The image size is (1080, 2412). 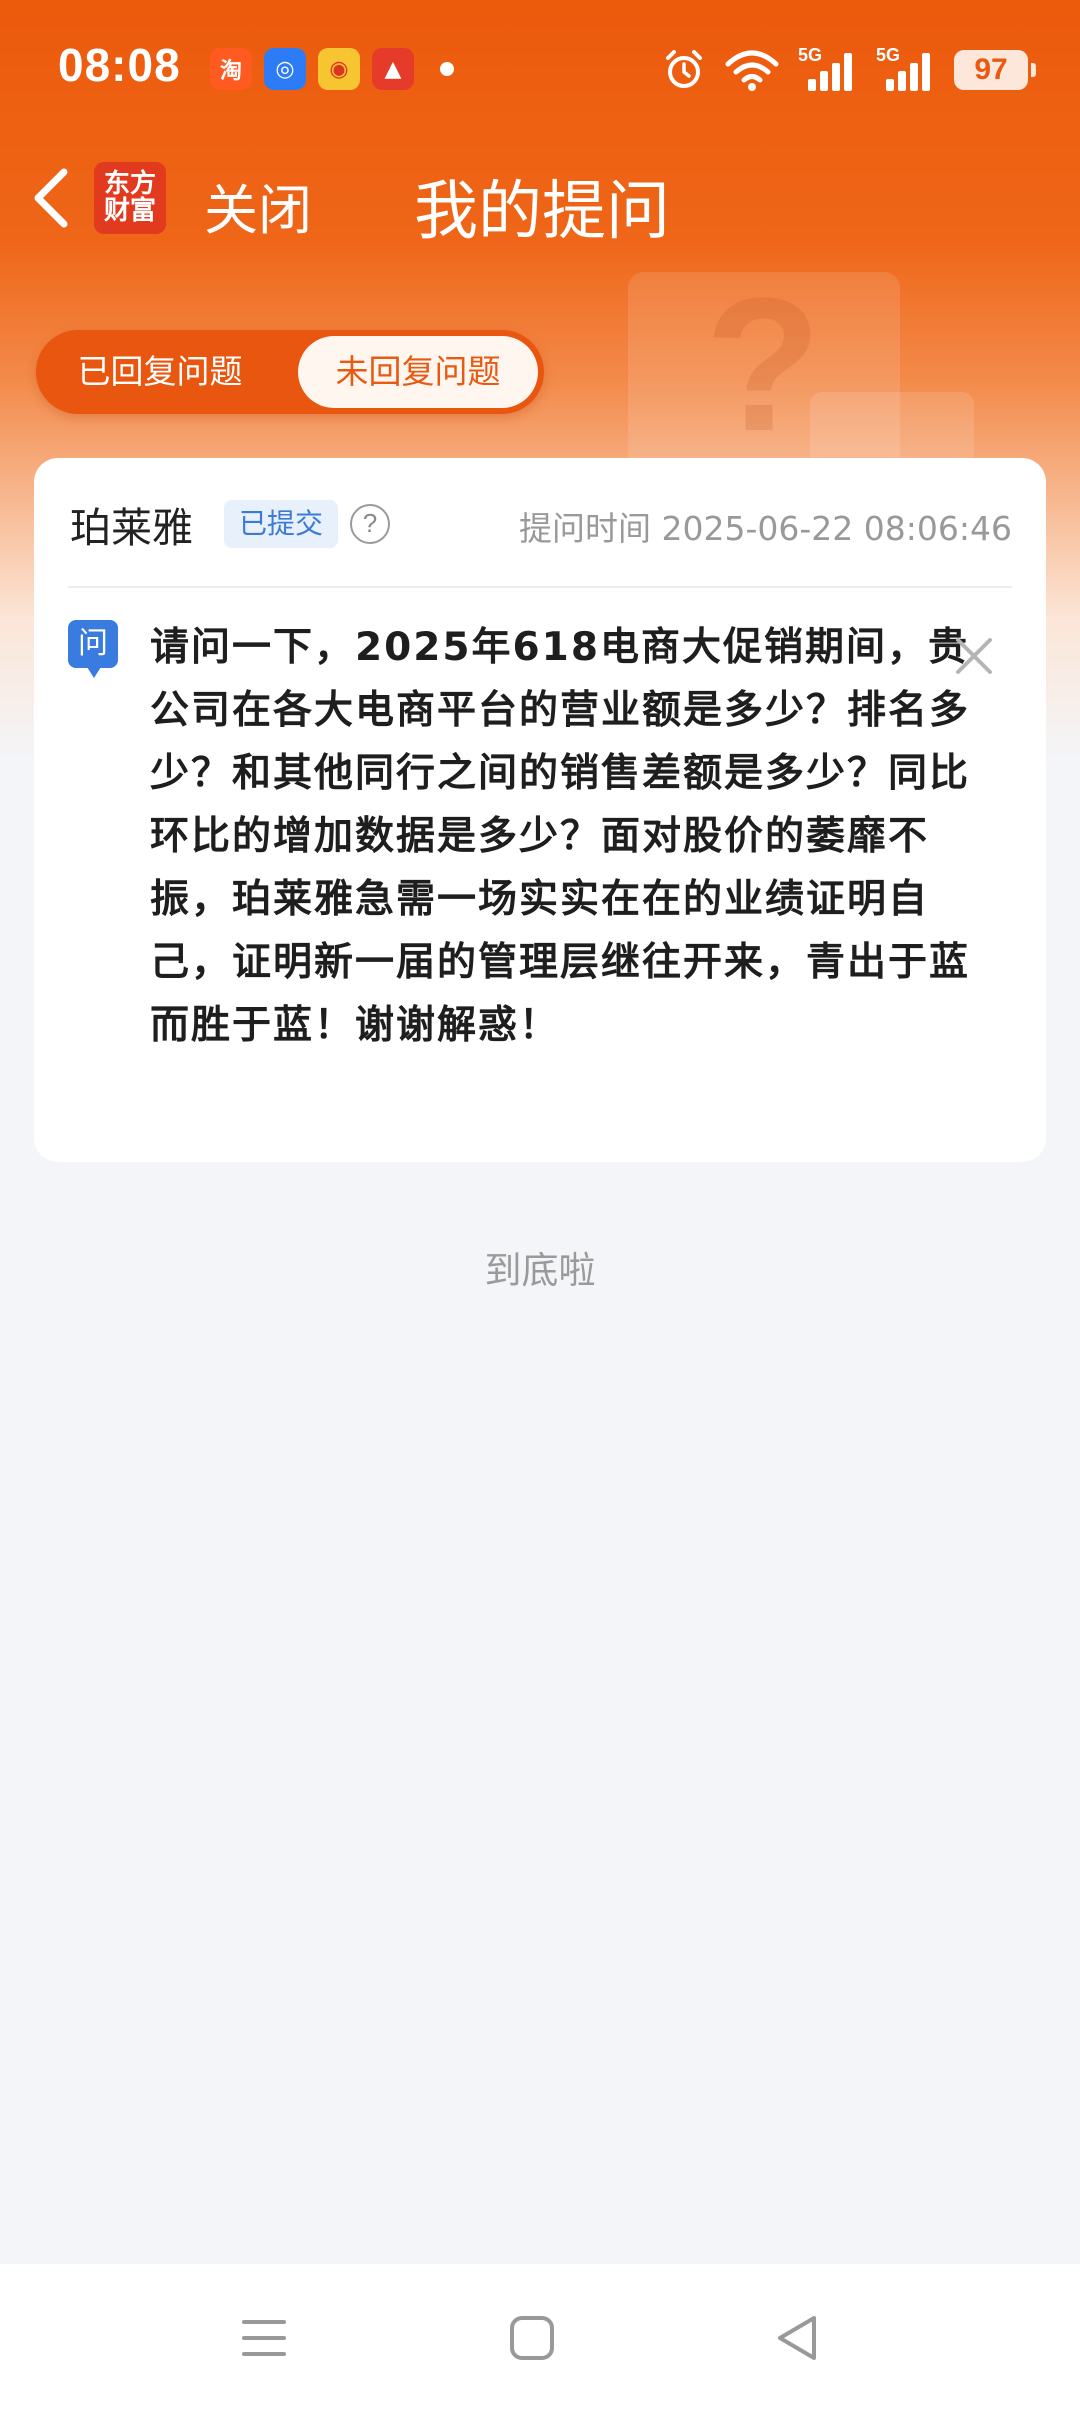 What do you see at coordinates (285, 69) in the screenshot?
I see `qq-browser-icon: ◎` at bounding box center [285, 69].